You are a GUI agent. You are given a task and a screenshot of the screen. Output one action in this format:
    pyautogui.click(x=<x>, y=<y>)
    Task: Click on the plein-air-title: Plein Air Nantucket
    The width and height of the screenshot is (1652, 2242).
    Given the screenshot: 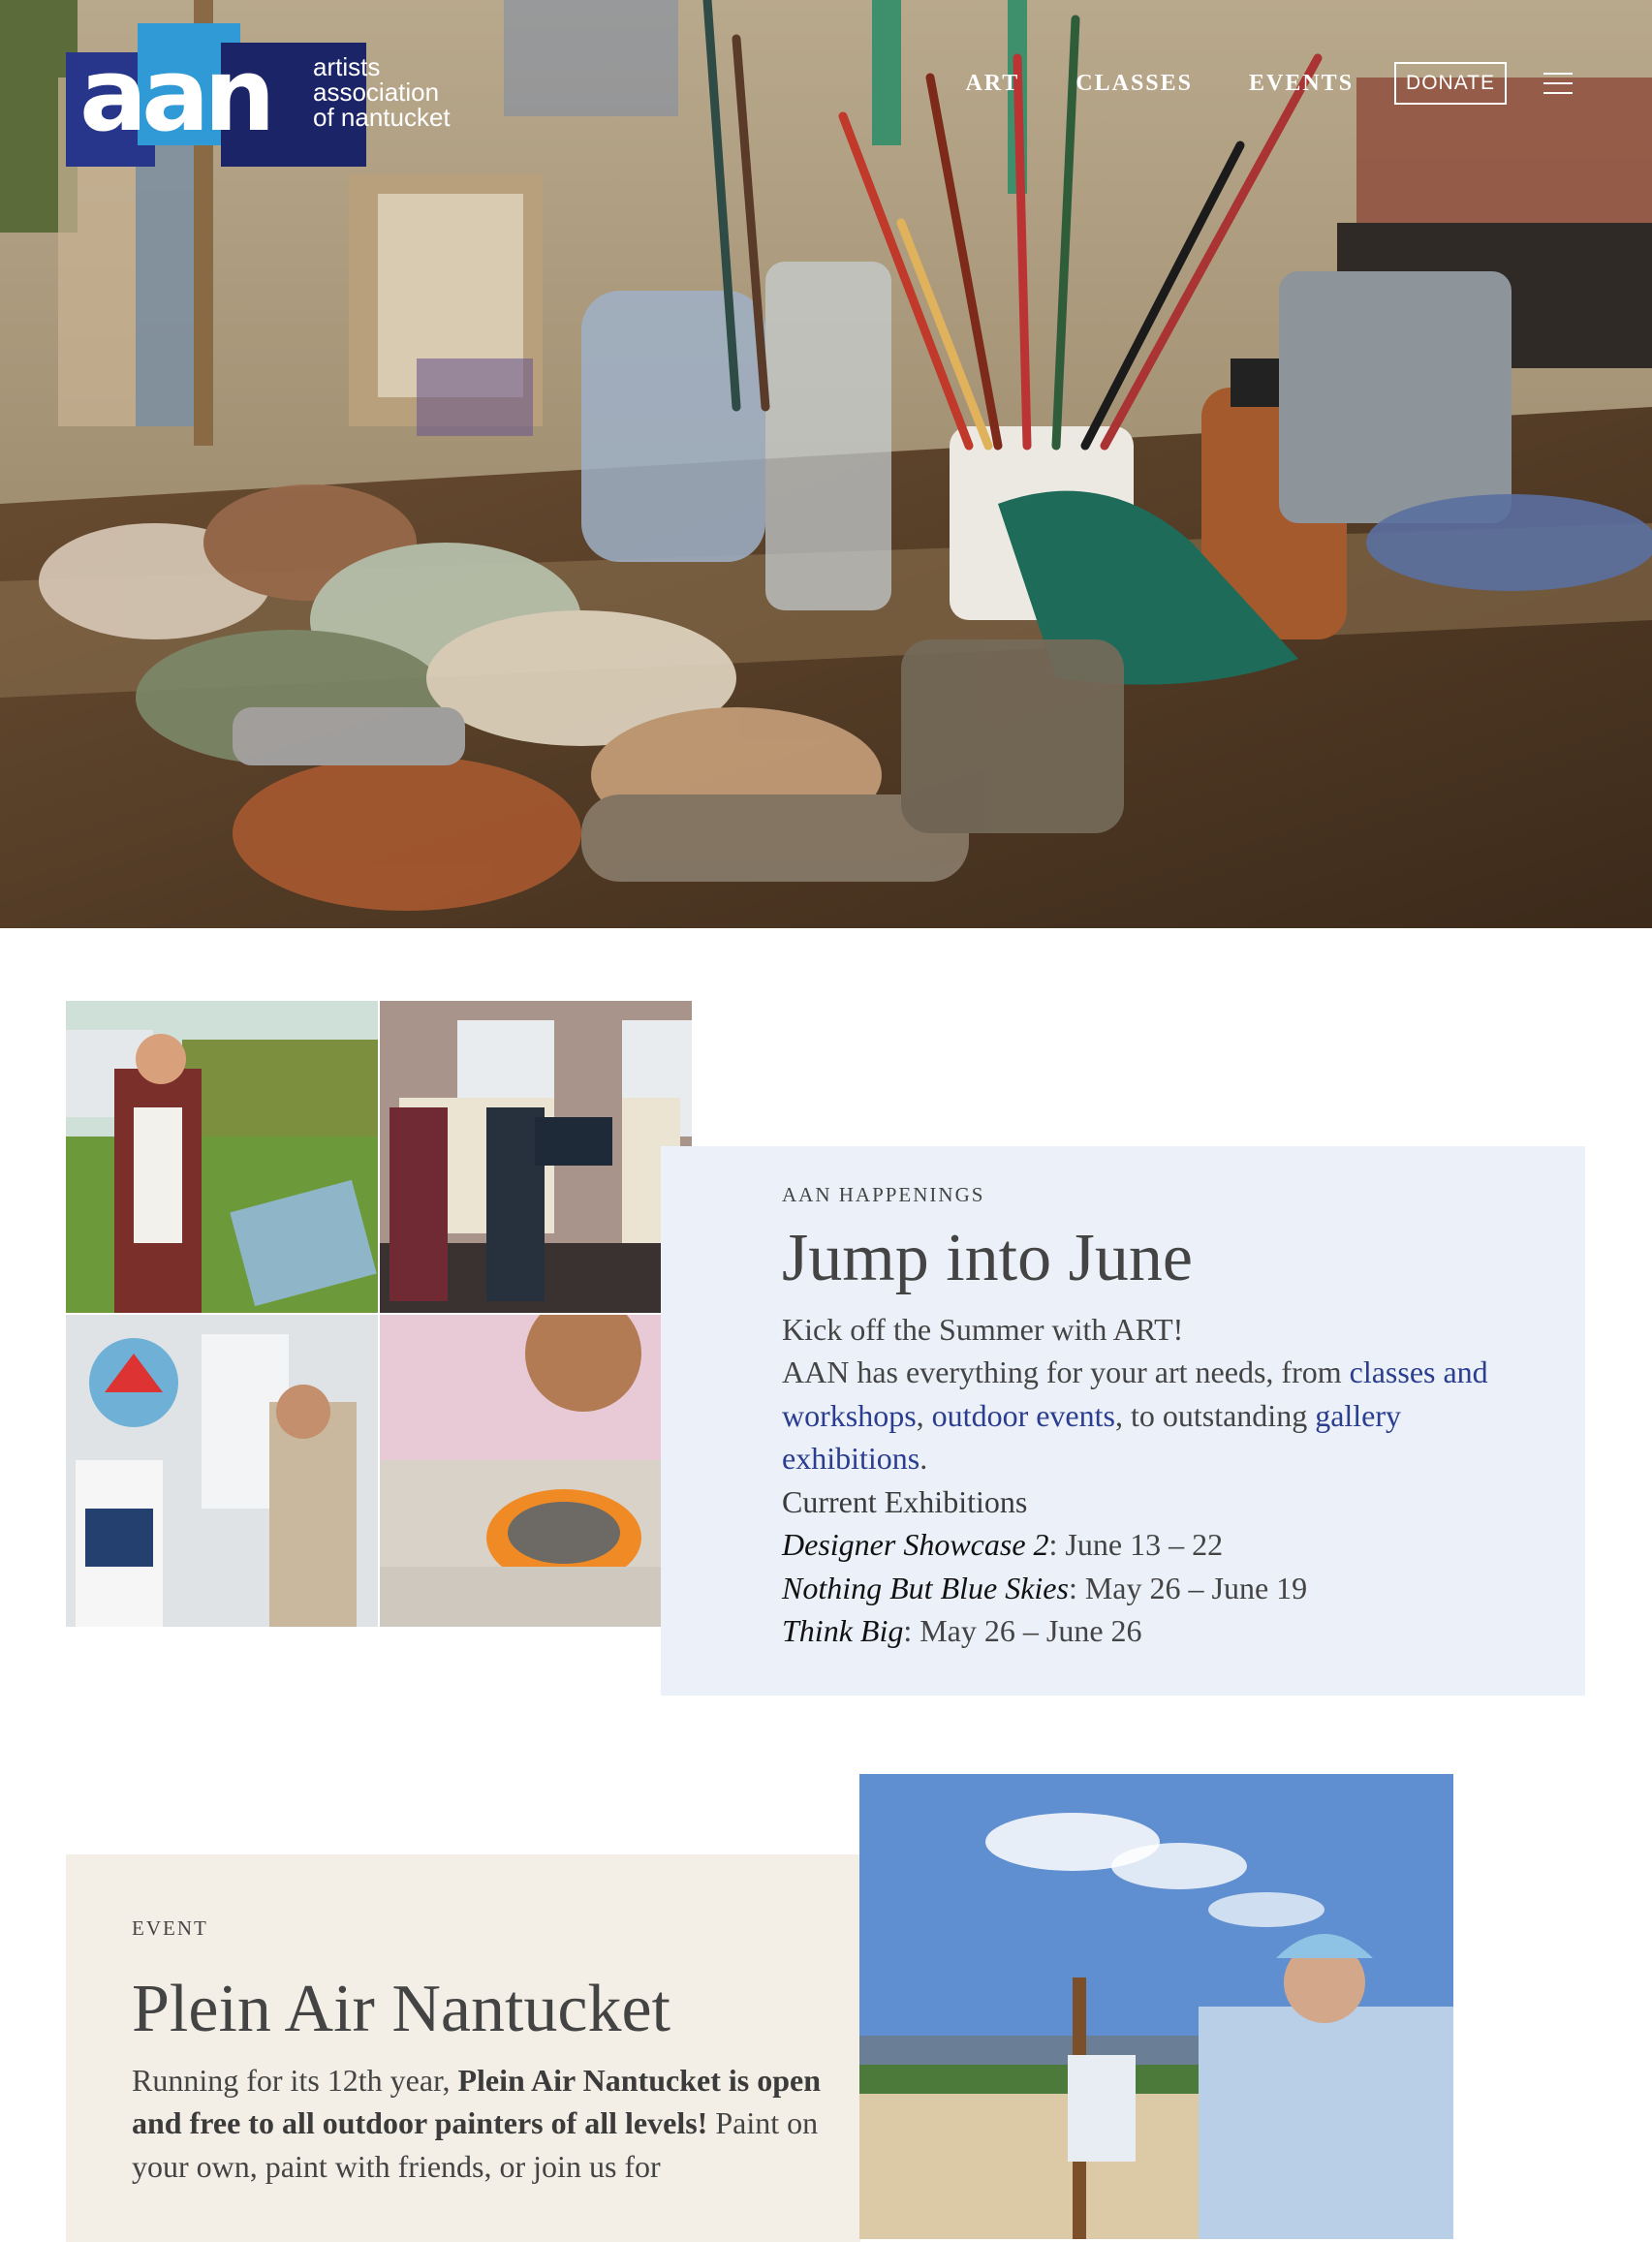 What is the action you would take?
    pyautogui.click(x=401, y=2009)
    